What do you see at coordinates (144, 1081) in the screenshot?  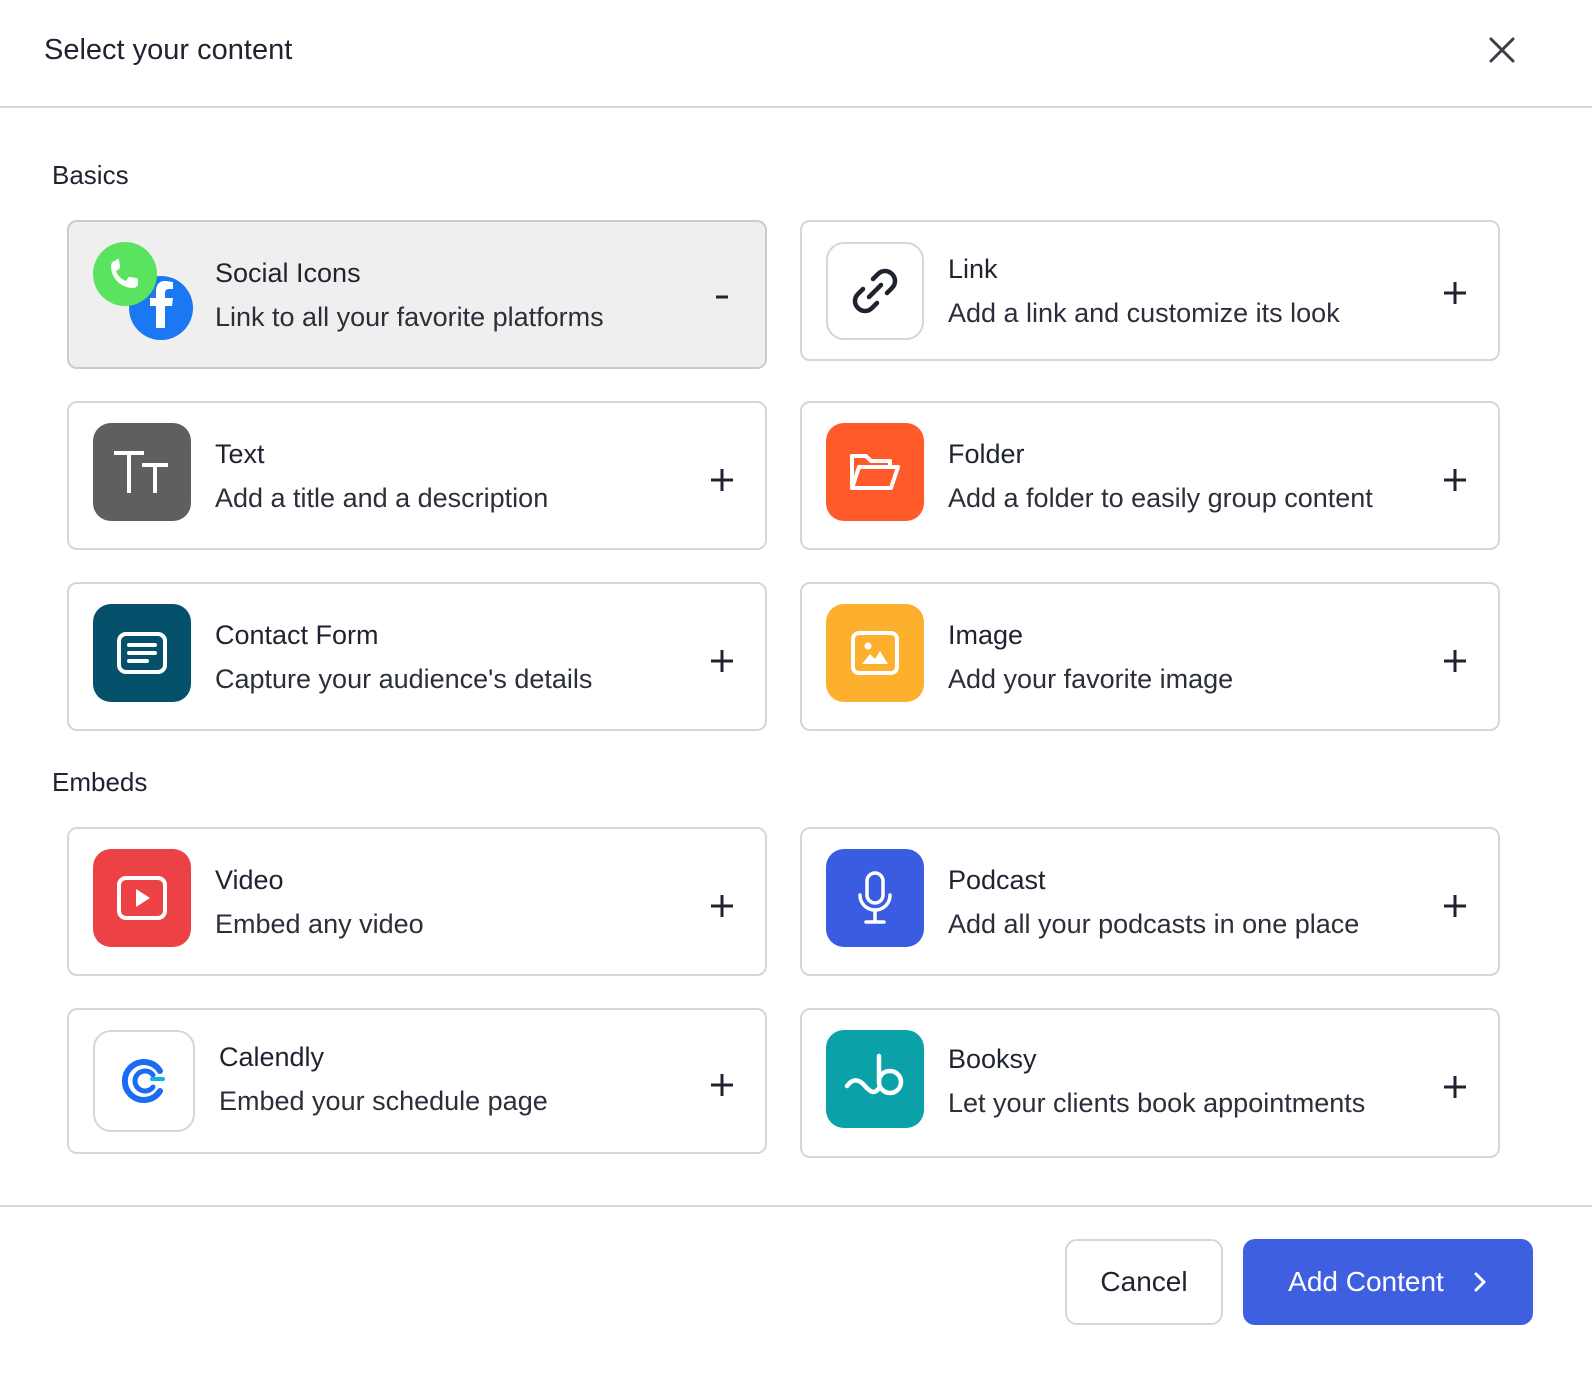 I see `calendly-logo-icon` at bounding box center [144, 1081].